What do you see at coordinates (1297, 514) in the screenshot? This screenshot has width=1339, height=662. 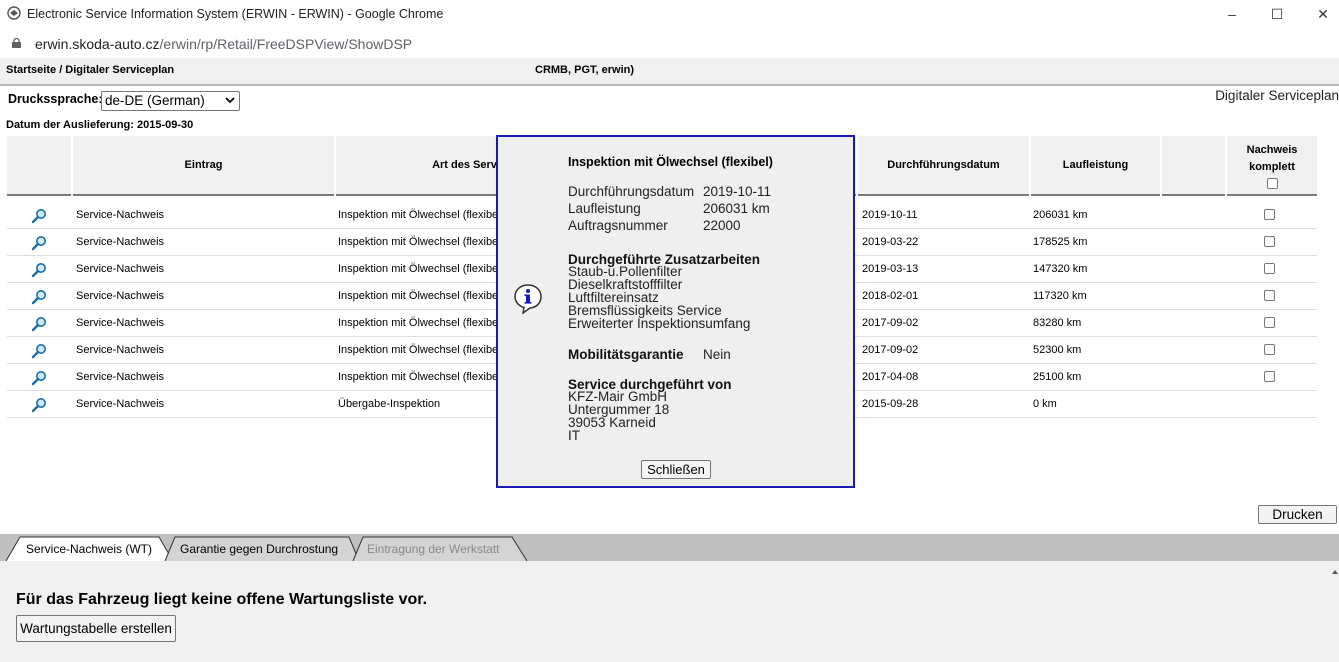 I see `print-button: Drucken` at bounding box center [1297, 514].